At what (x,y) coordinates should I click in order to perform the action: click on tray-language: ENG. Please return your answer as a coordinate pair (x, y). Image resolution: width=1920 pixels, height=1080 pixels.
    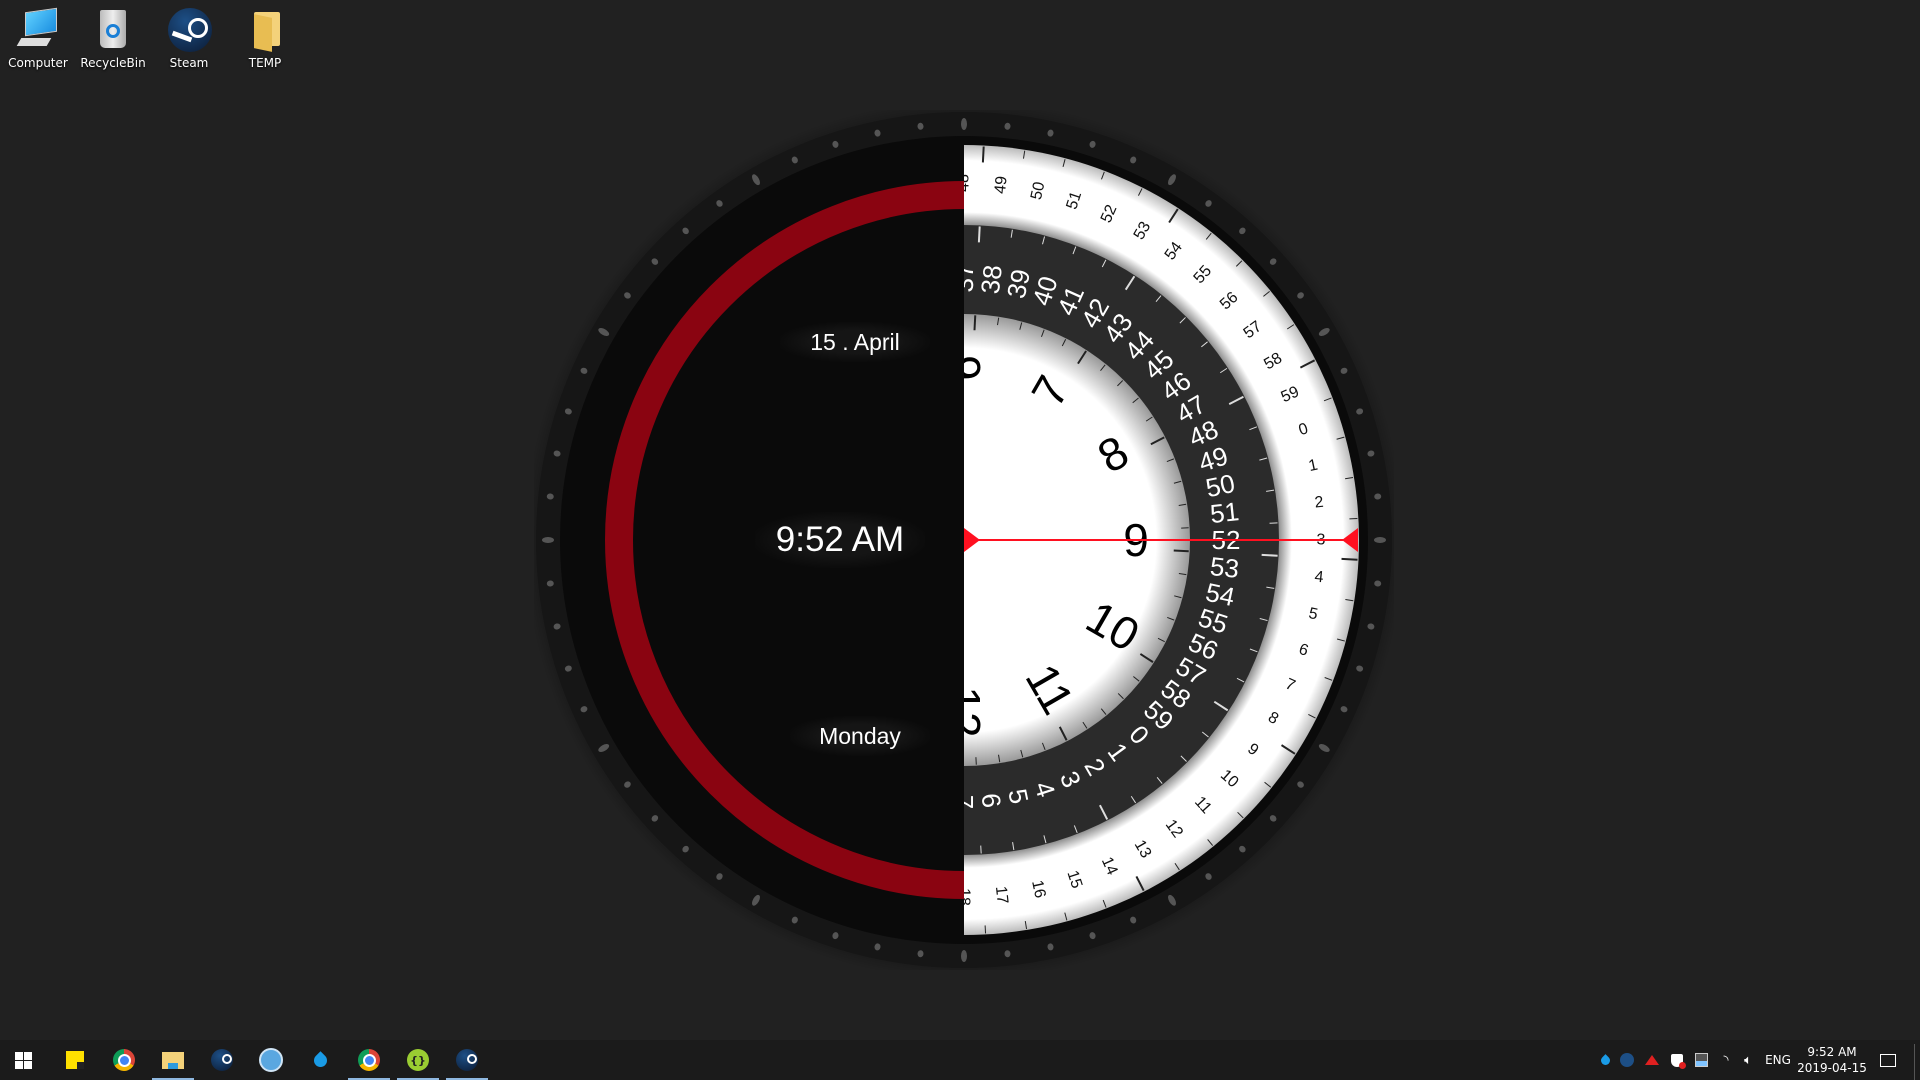
    Looking at the image, I should click on (1778, 1060).